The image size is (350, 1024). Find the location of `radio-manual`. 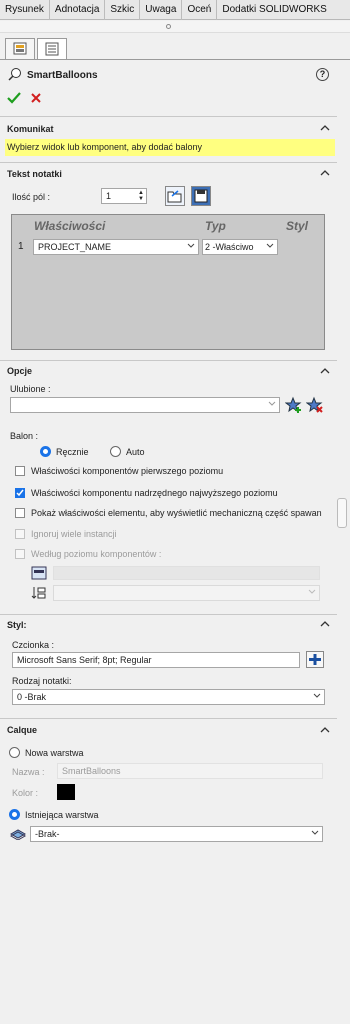

radio-manual is located at coordinates (45, 451).